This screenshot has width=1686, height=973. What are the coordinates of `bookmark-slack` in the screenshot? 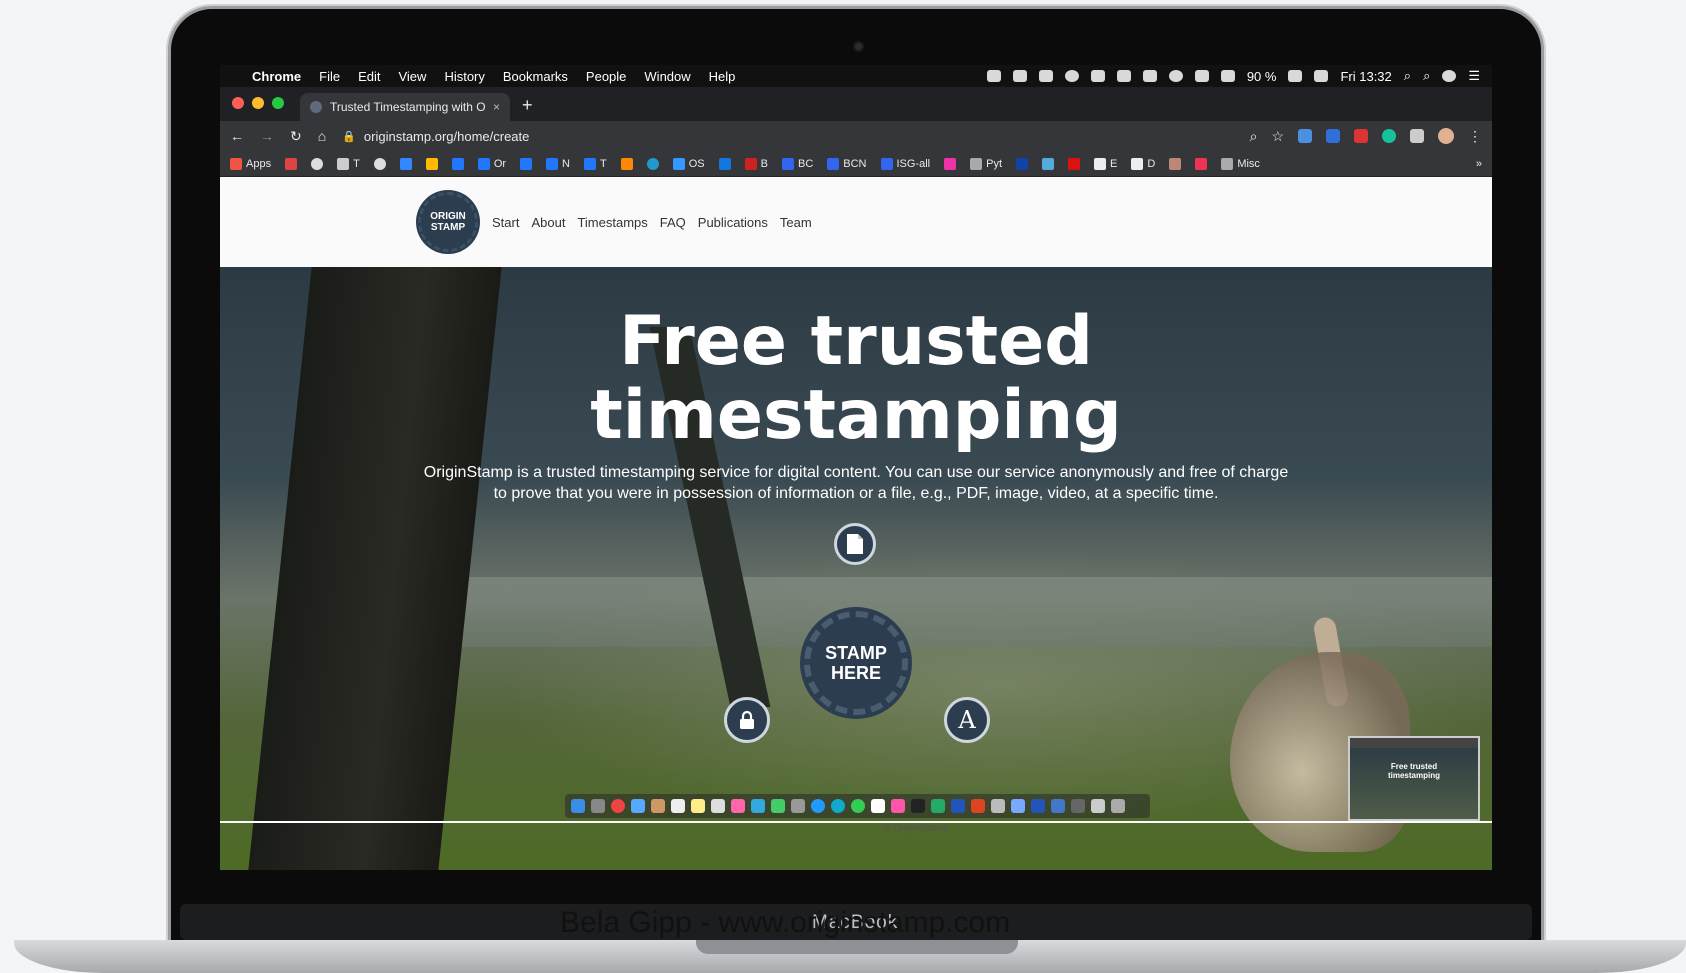 It's located at (950, 163).